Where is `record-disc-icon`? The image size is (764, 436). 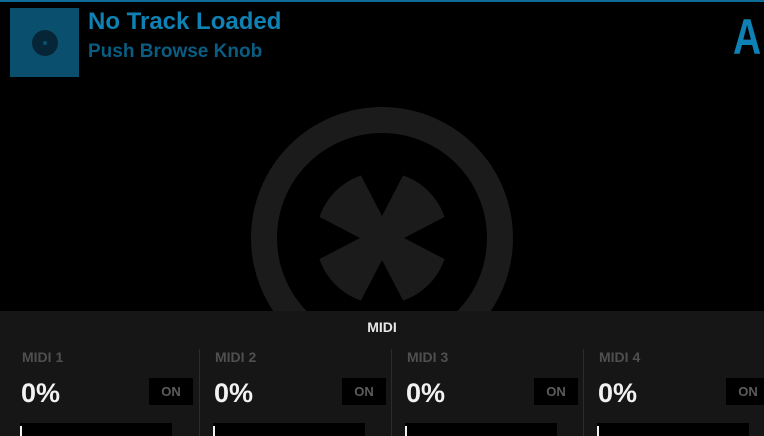
record-disc-icon is located at coordinates (44, 42).